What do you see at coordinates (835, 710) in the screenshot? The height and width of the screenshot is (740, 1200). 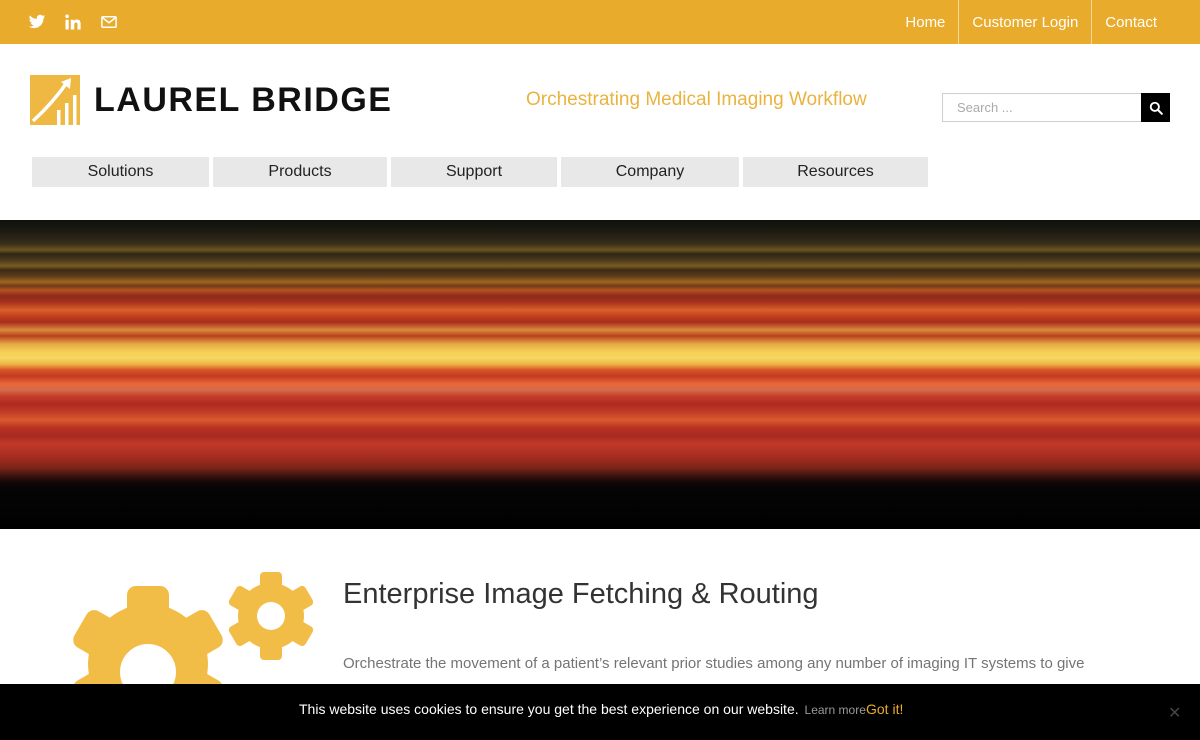 I see `learn-more-link: Learn more` at bounding box center [835, 710].